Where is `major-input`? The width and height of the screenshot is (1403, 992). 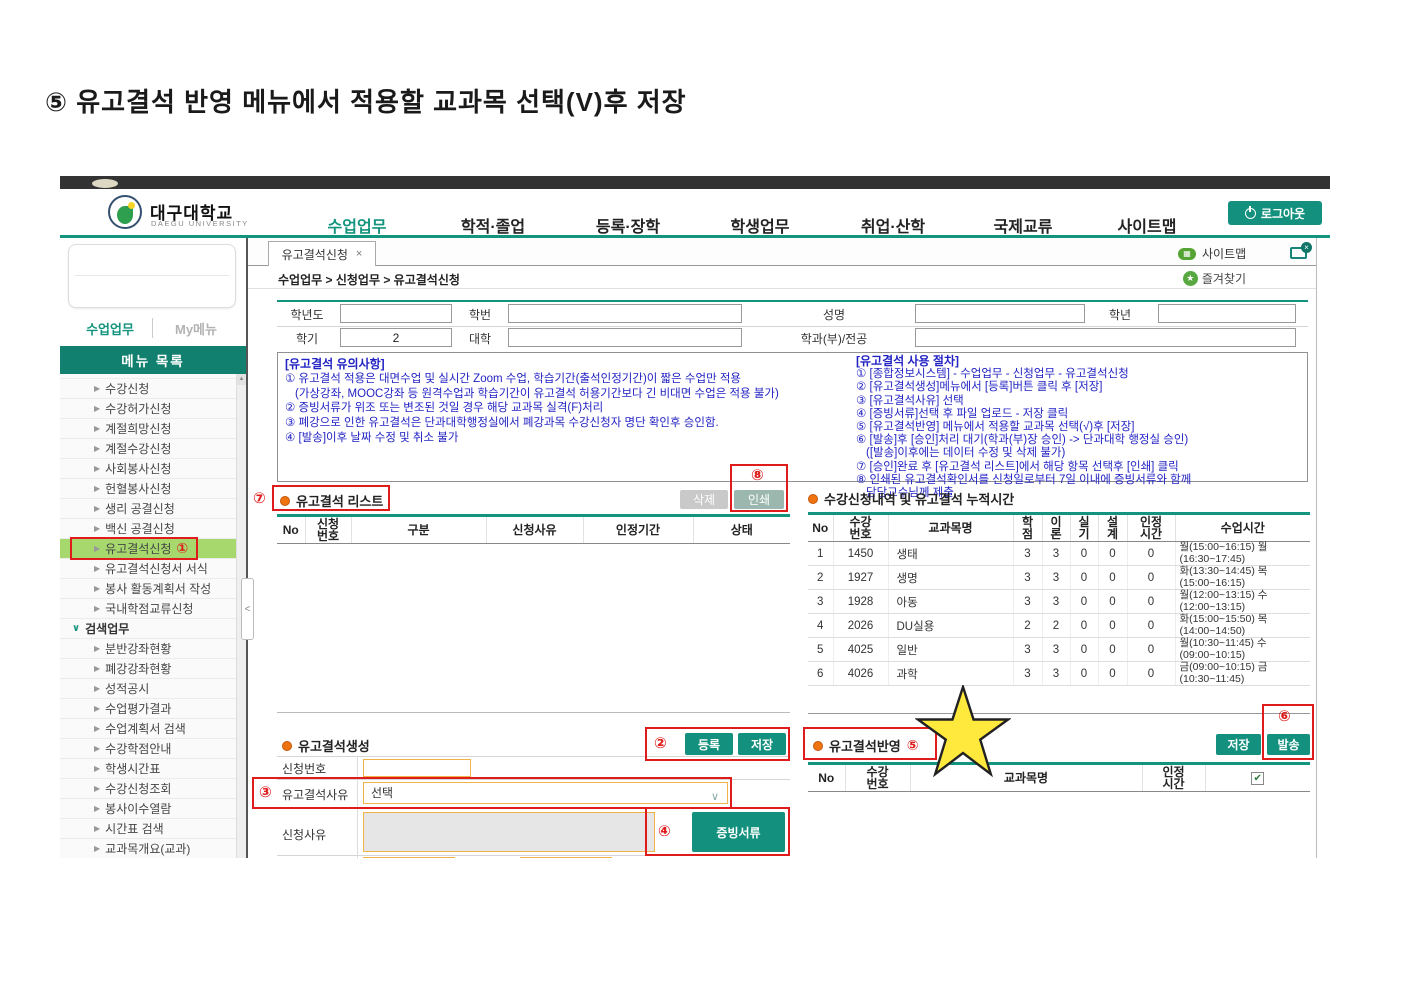
major-input is located at coordinates (1105, 337).